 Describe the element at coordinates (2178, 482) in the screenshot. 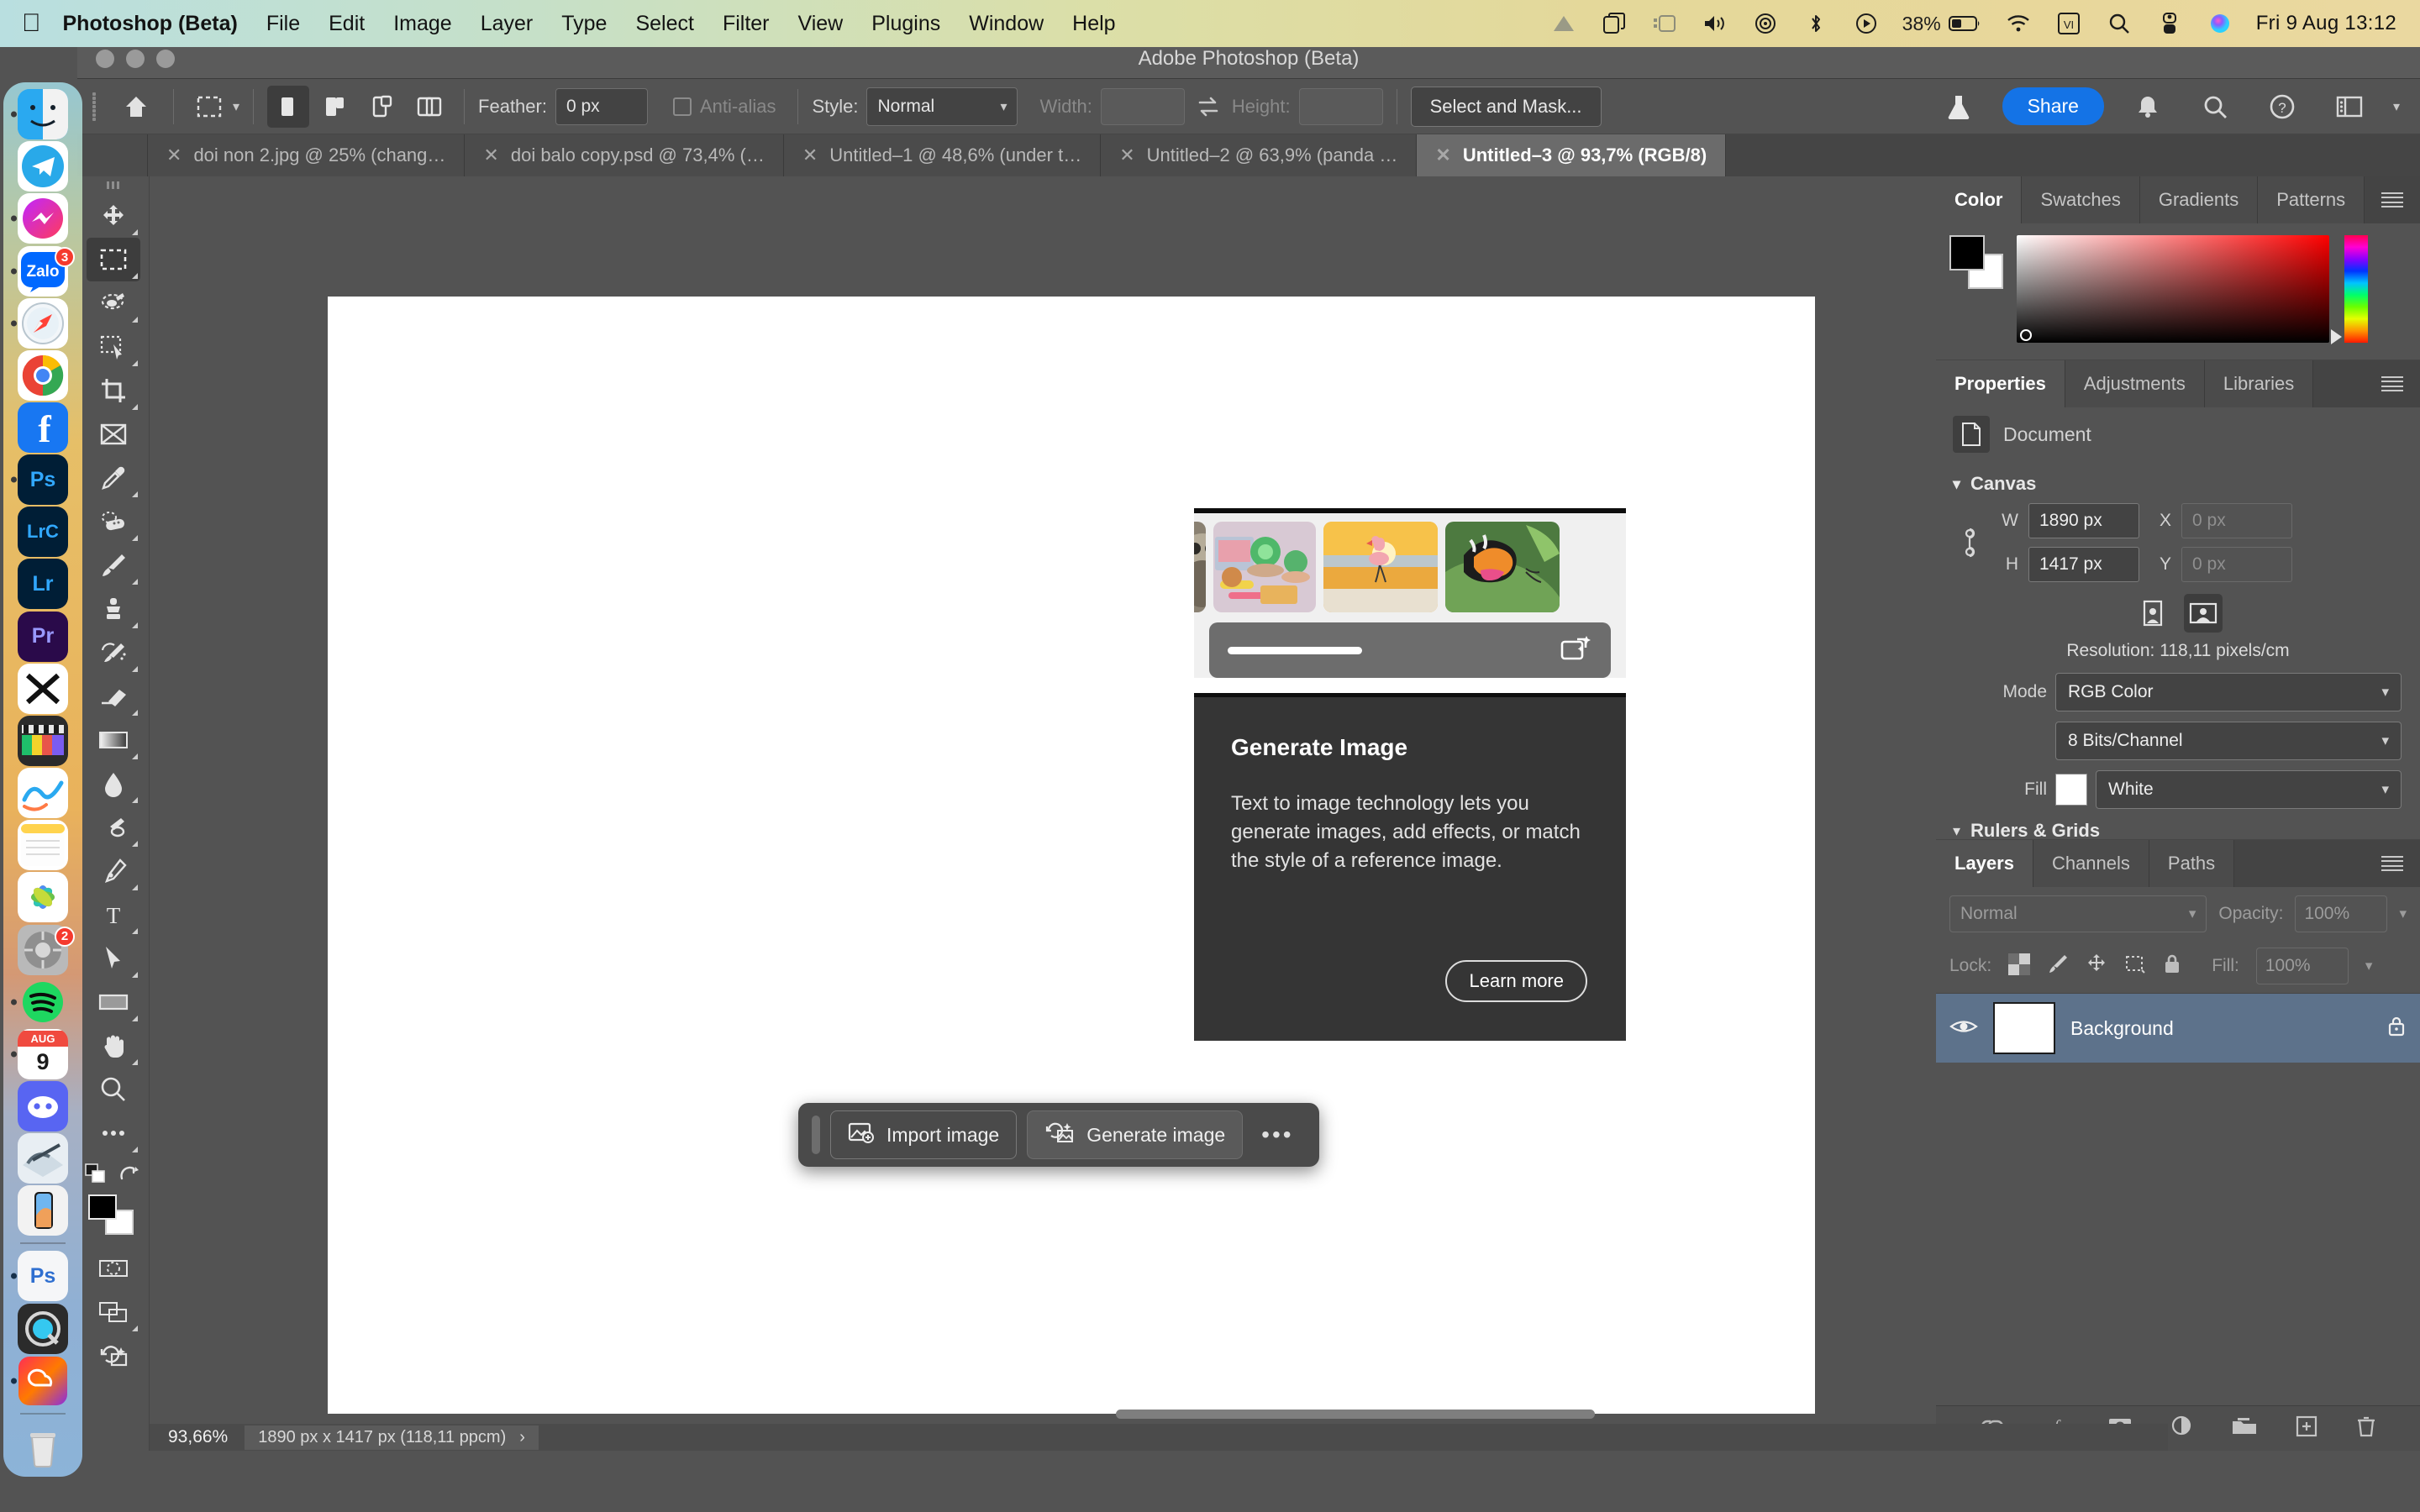

I see `canvas-section-header: ▾ Canvas` at that location.